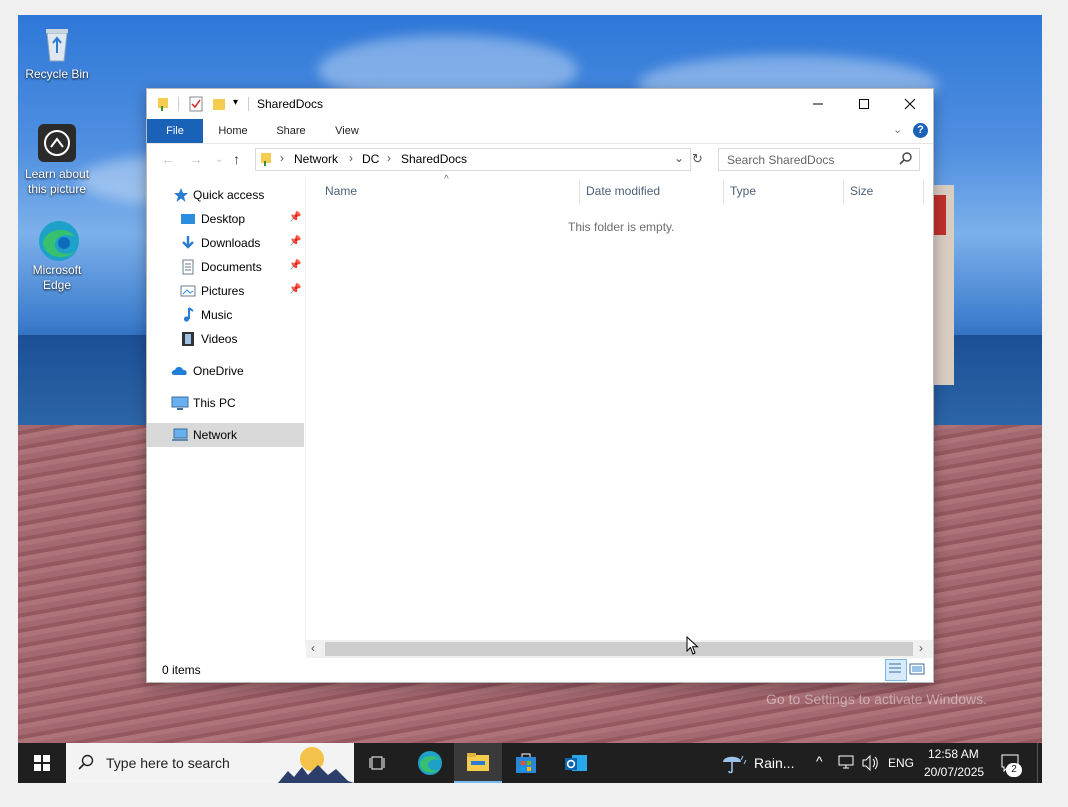 The height and width of the screenshot is (807, 1068). What do you see at coordinates (295, 241) in the screenshot?
I see `pin-icon: 📌` at bounding box center [295, 241].